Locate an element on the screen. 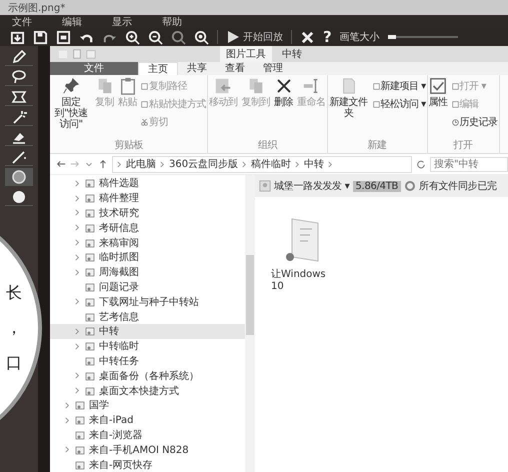 This screenshot has height=472, width=508. breadcrumb: 中转 is located at coordinates (314, 164).